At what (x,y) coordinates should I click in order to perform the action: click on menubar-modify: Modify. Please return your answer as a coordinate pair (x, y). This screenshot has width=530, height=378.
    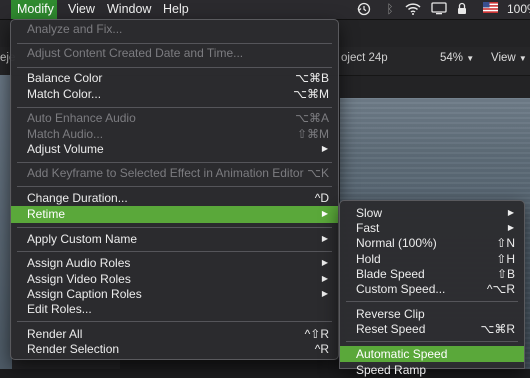
    Looking at the image, I should click on (34, 9).